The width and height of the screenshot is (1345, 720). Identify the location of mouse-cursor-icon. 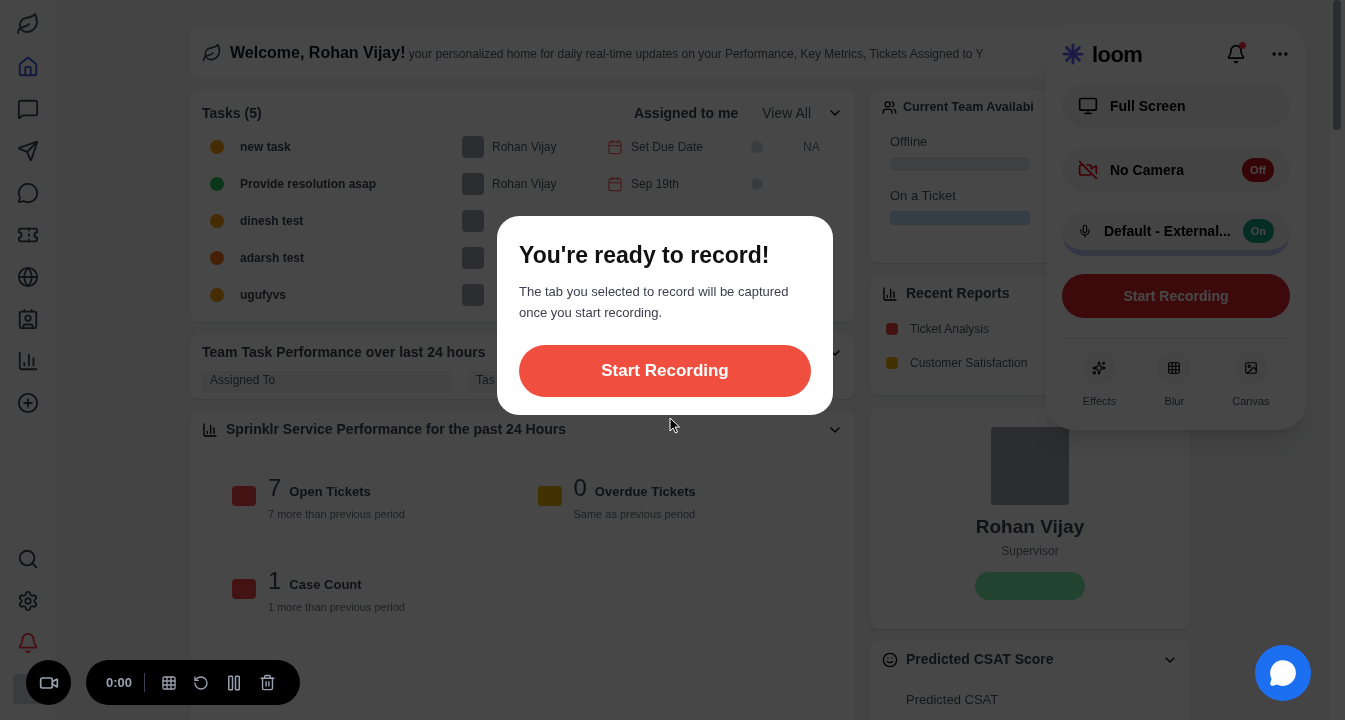
(675, 425).